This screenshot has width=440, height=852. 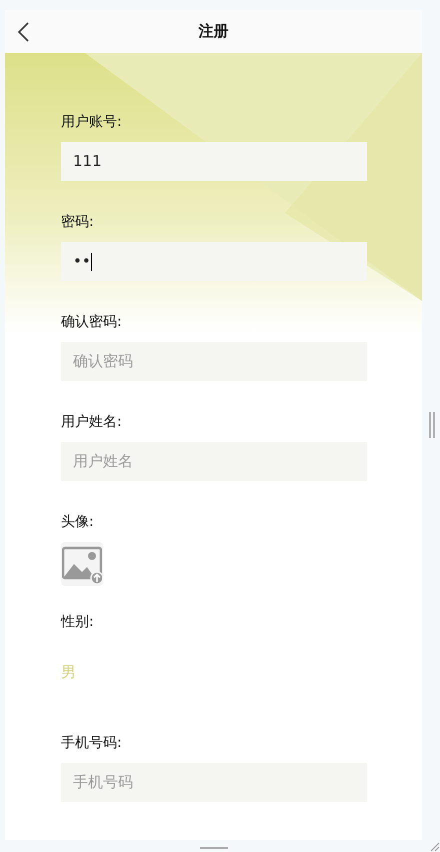 I want to click on field-label: 用户姓名:, so click(x=92, y=422).